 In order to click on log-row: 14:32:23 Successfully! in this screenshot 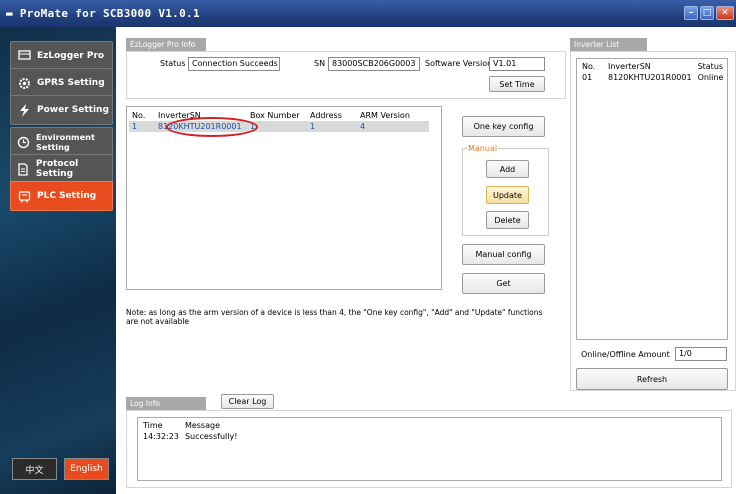, I will do `click(430, 436)`.